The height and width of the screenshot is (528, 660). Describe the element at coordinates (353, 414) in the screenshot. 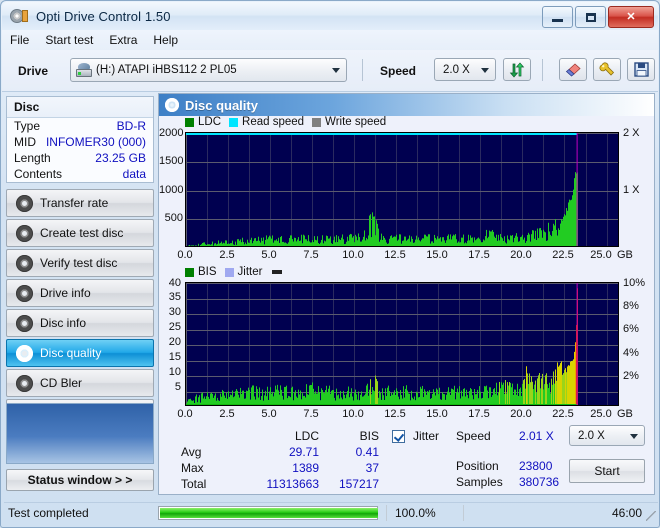

I see `chart2-xtick-4: 10.0` at that location.